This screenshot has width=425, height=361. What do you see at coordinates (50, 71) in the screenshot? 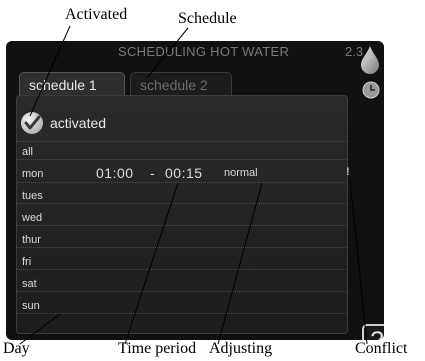
I see `leader-activated` at bounding box center [50, 71].